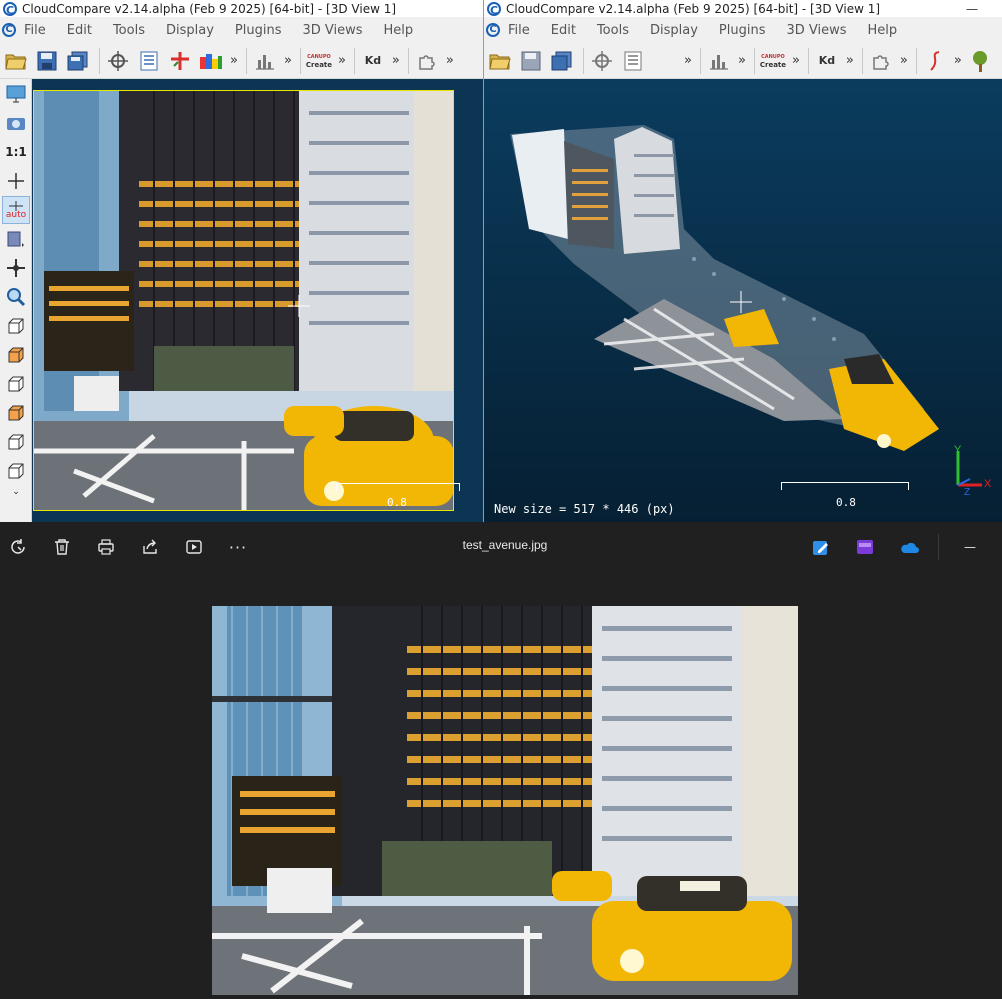 The height and width of the screenshot is (999, 1002). Describe the element at coordinates (16, 297) in the screenshot. I see `zoom-icon` at that location.